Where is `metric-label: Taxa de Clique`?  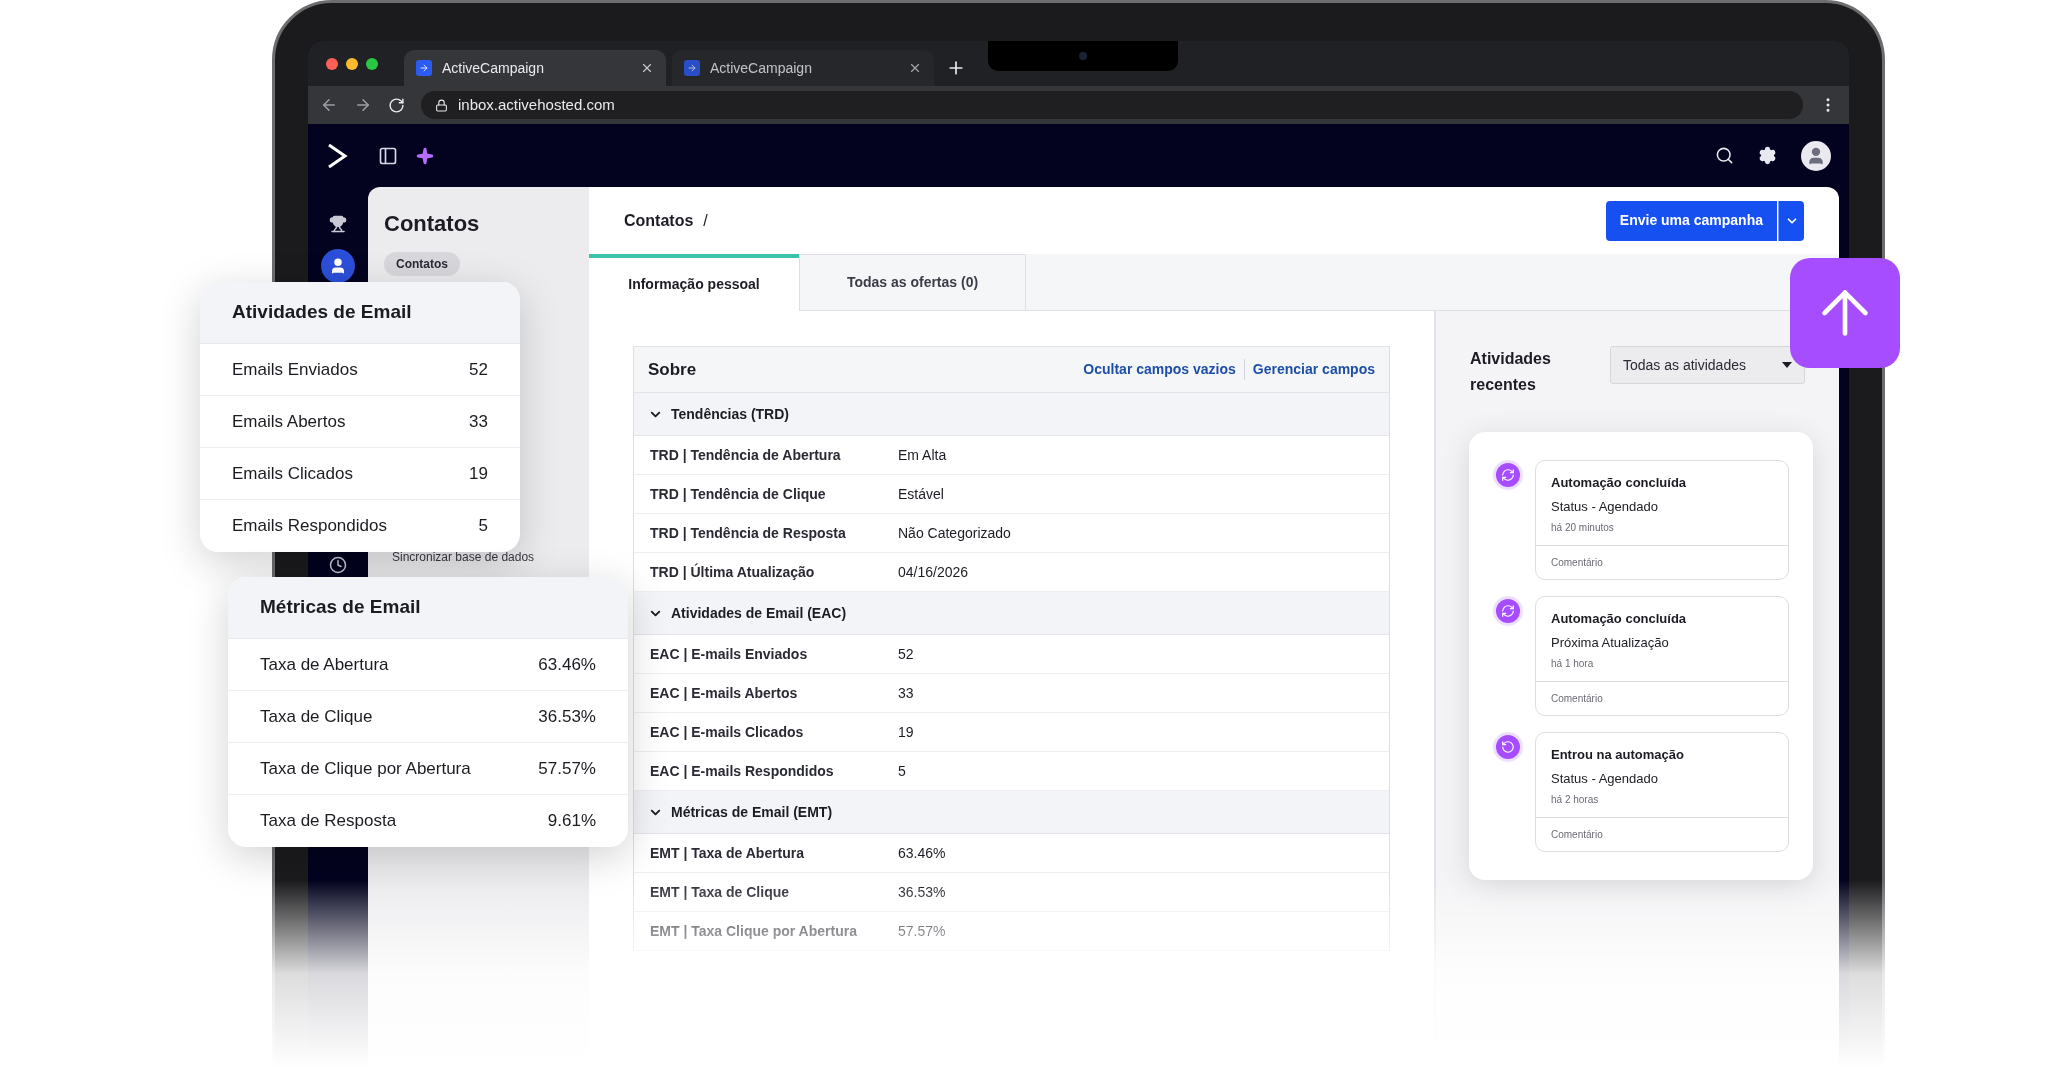
metric-label: Taxa de Clique is located at coordinates (316, 716).